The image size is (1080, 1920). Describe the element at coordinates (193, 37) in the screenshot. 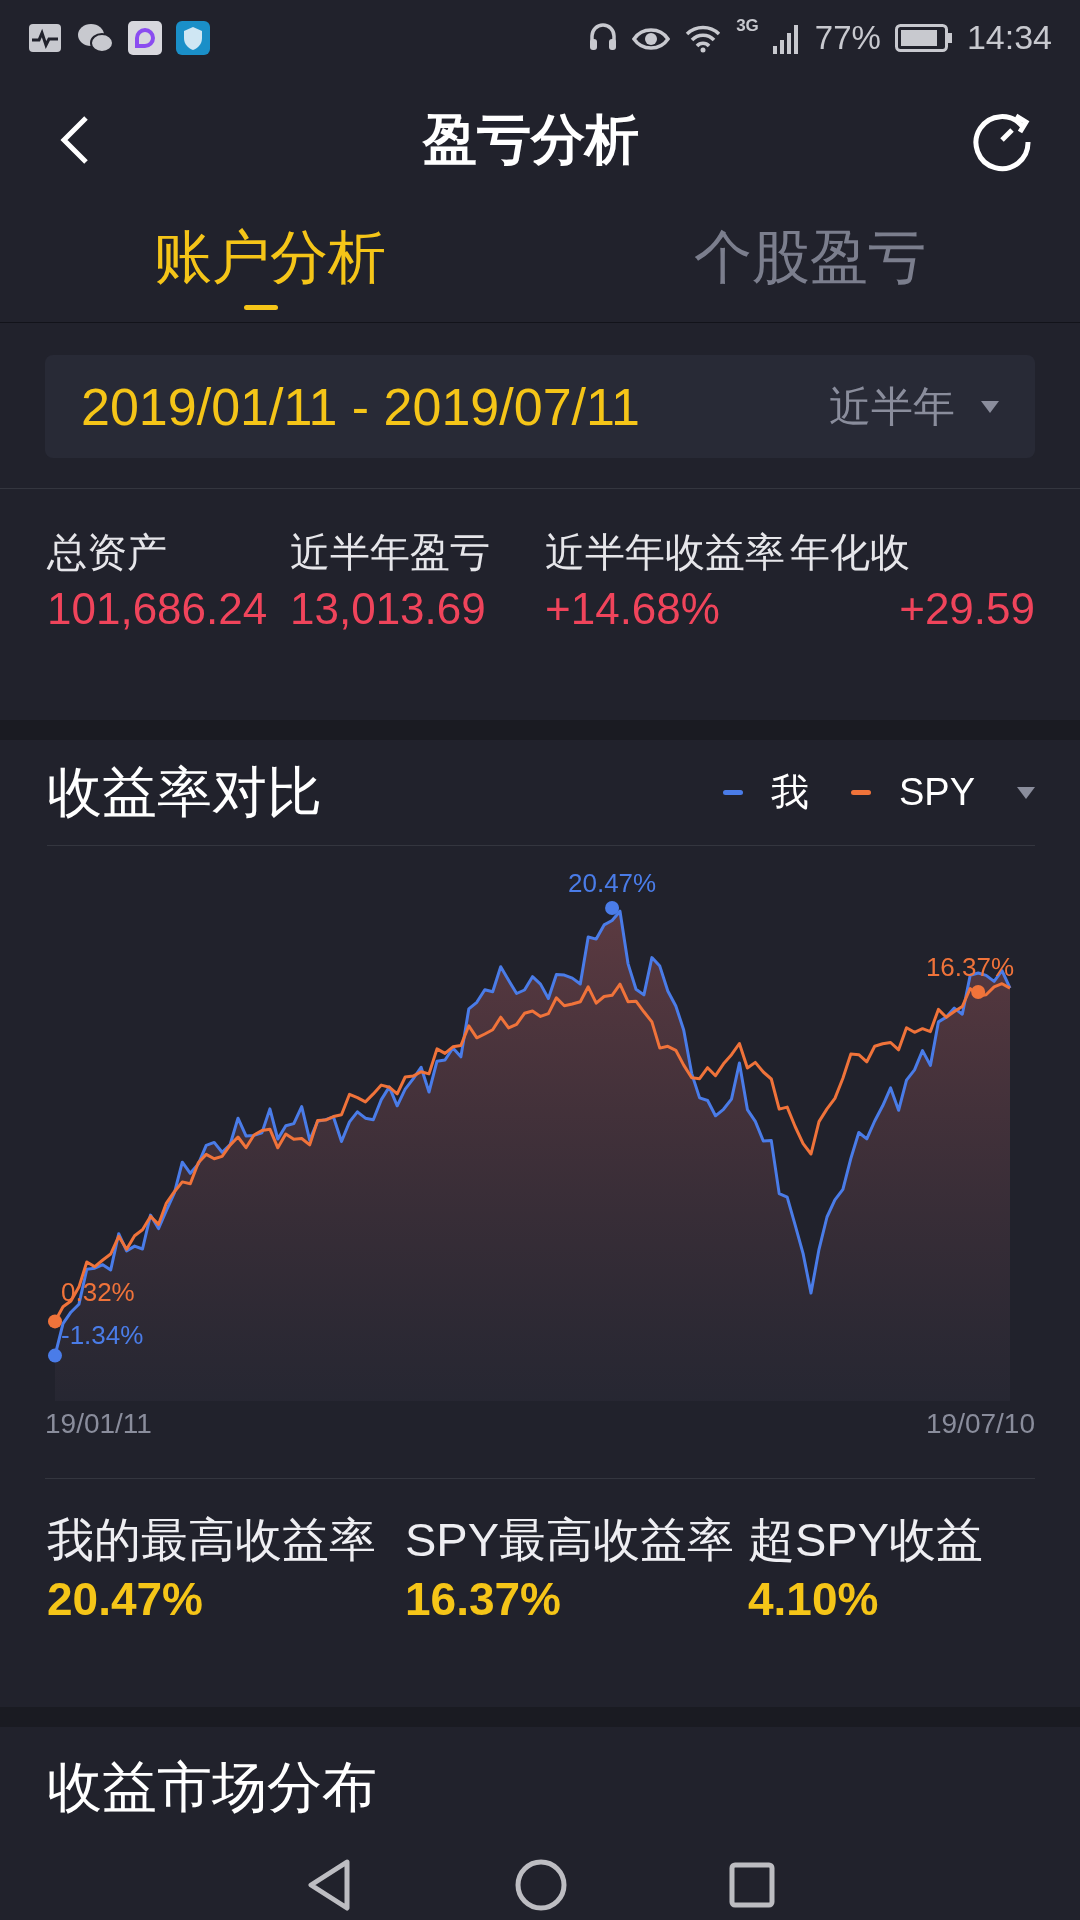

I see `shield-icon` at that location.